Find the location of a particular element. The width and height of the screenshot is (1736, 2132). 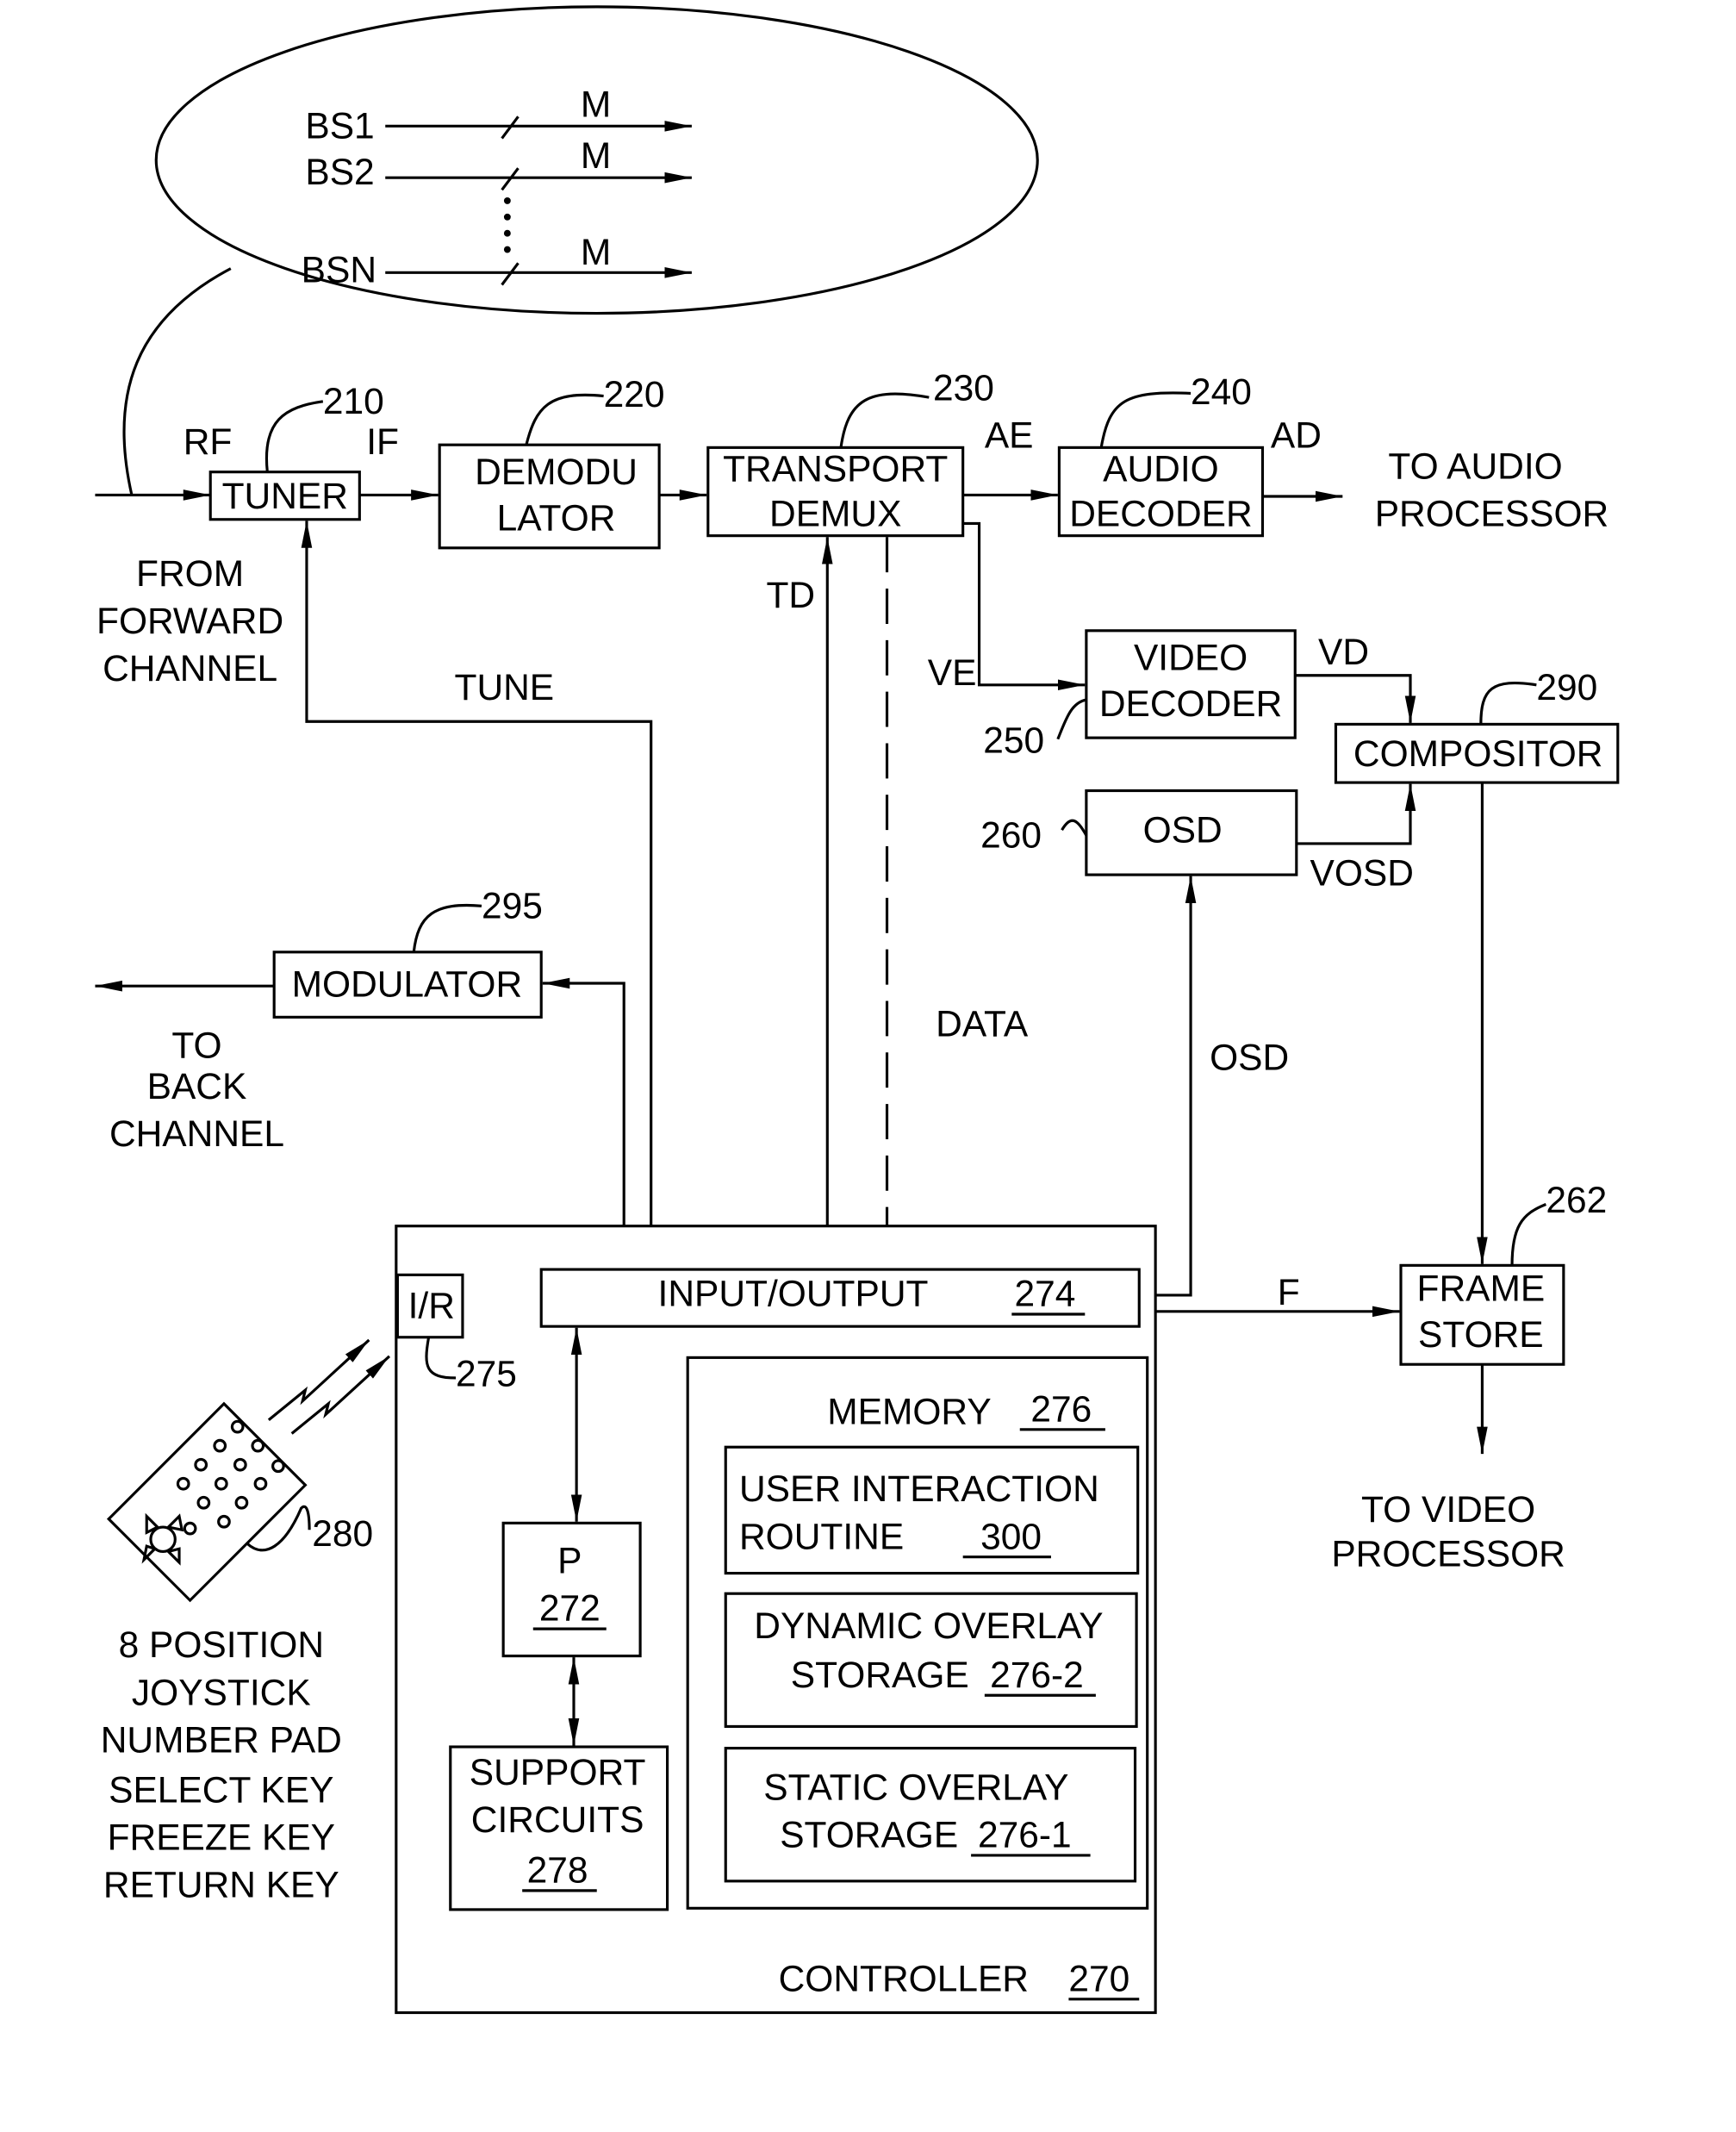

svg-text: STATIC OVERLAY is located at coordinates (916, 1787).